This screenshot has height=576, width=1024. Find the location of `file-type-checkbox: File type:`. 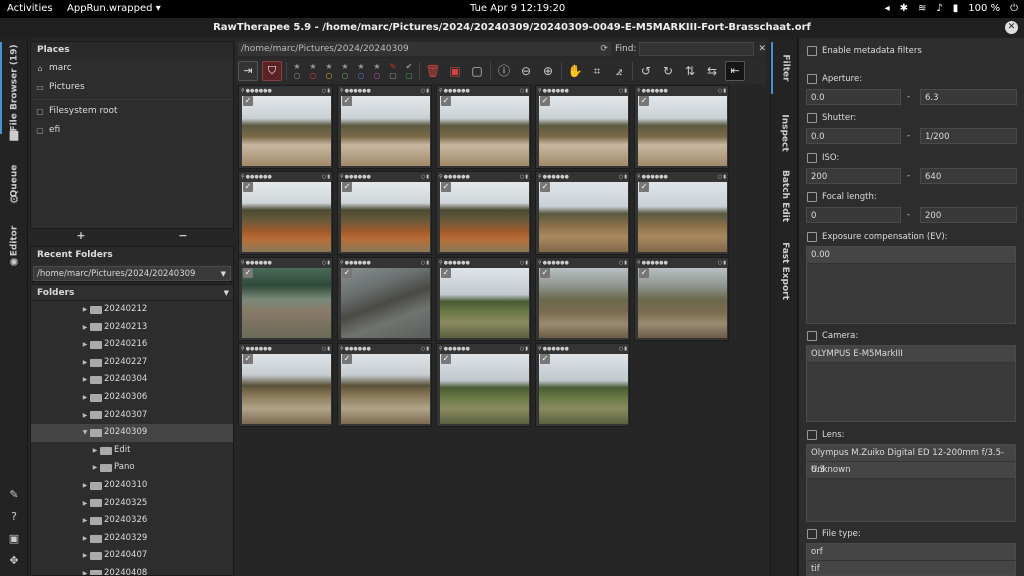

file-type-checkbox: File type: is located at coordinates (834, 534).